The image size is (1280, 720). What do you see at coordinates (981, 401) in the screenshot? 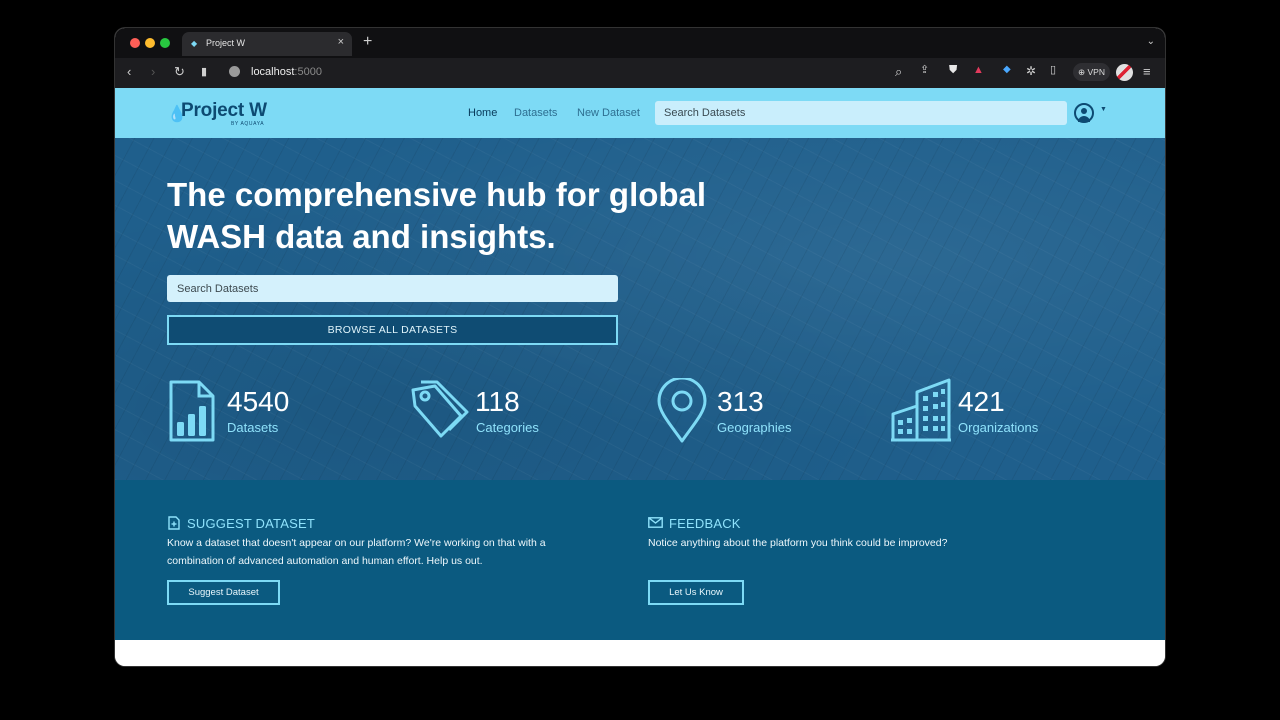
I see `stat-value: 421` at bounding box center [981, 401].